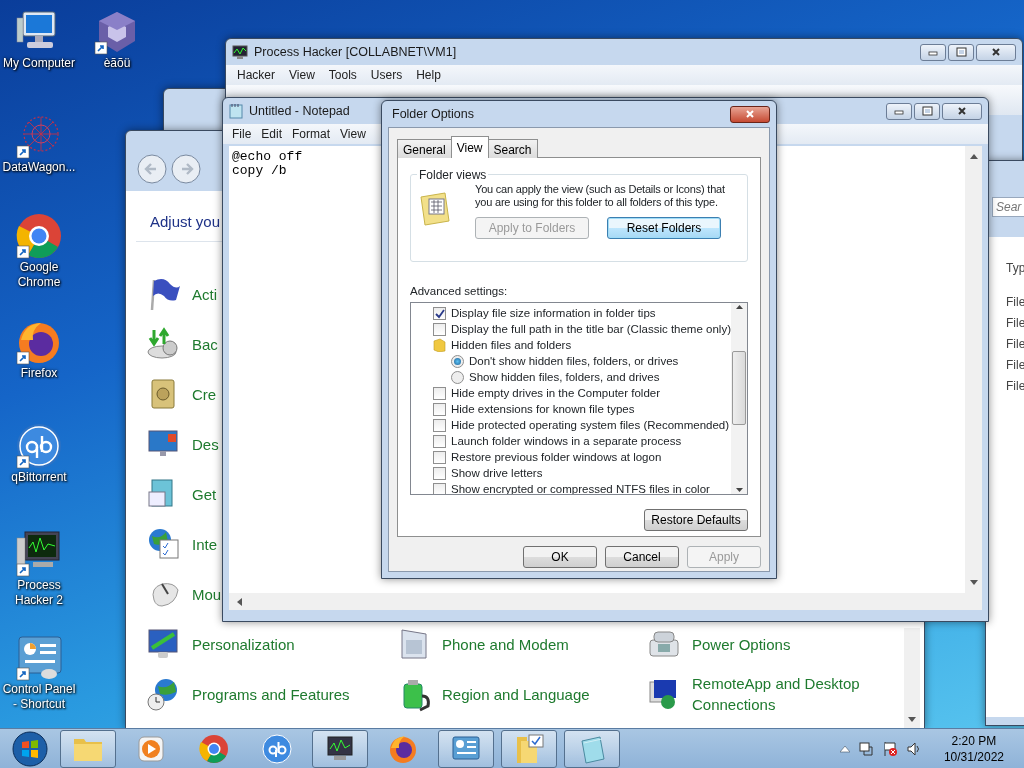  What do you see at coordinates (913, 748) in the screenshot?
I see `speaker-icon` at bounding box center [913, 748].